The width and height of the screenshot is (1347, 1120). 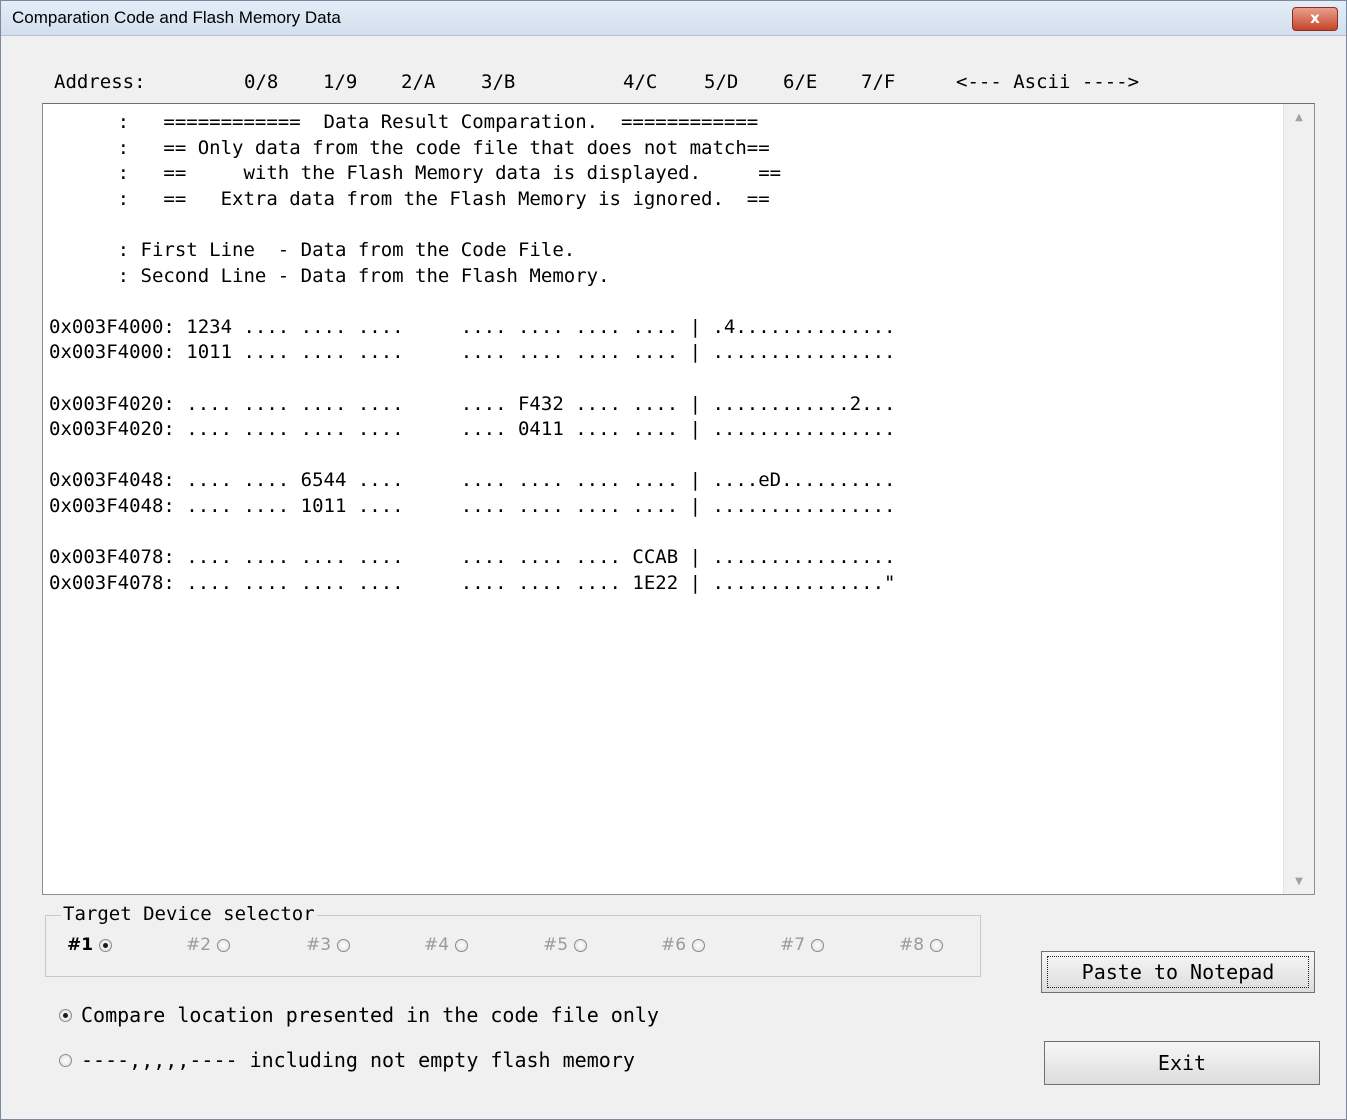 I want to click on col-header-4: 4/C, so click(x=640, y=82).